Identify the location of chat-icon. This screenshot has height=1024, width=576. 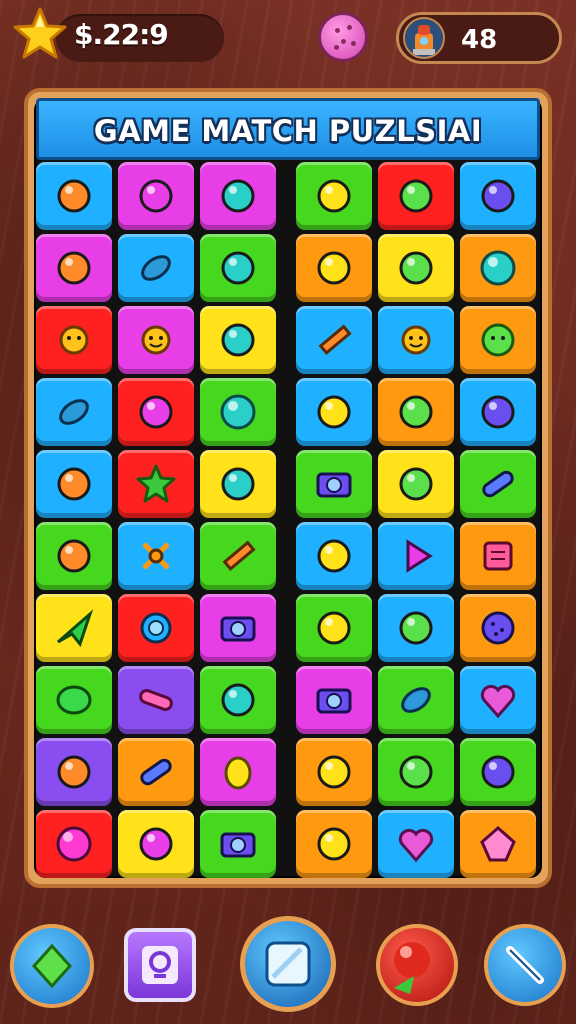
(334, 268).